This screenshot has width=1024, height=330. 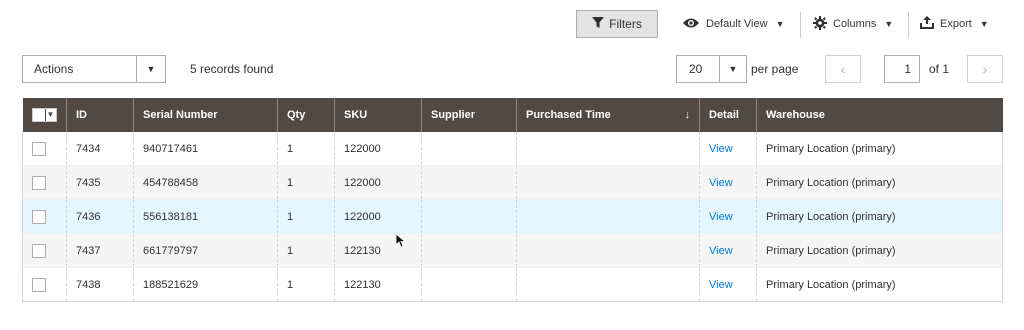 What do you see at coordinates (100, 149) in the screenshot?
I see `cell-id: 7434` at bounding box center [100, 149].